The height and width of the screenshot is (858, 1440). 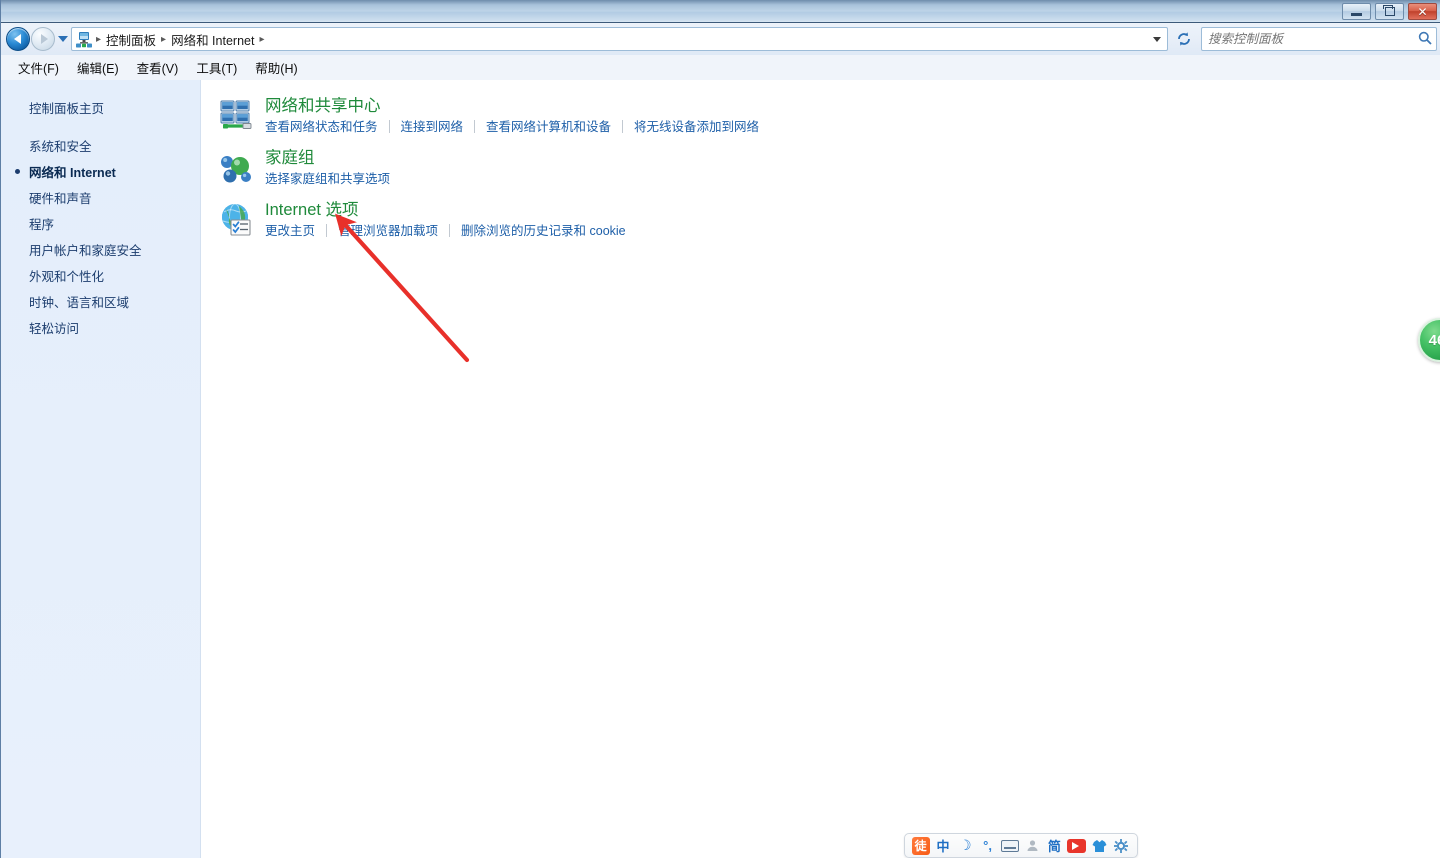 I want to click on sidebar-item-ease-of-access: 轻松访问, so click(x=100, y=327).